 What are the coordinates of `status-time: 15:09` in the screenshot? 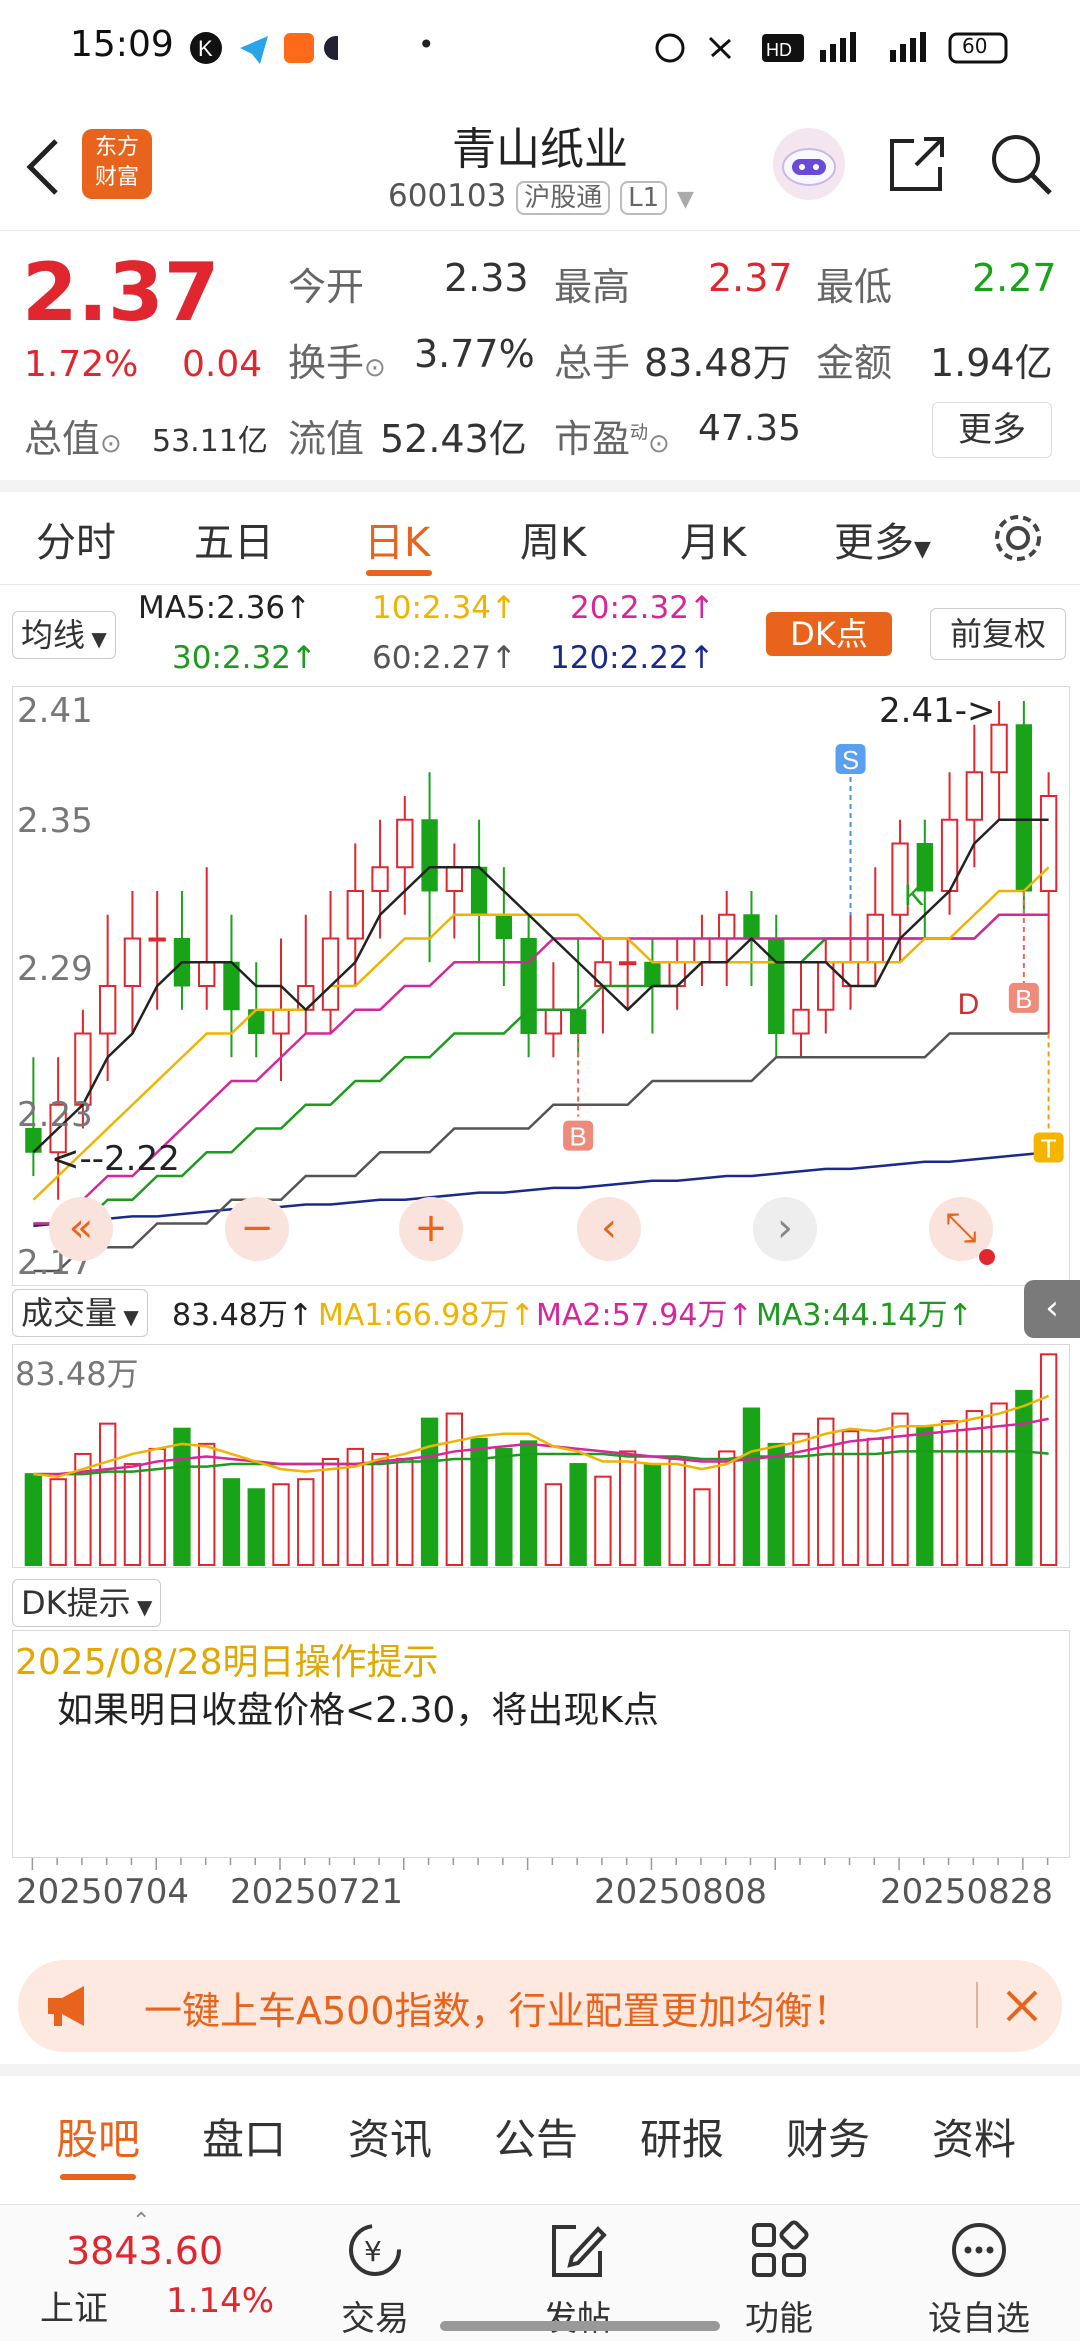 It's located at (122, 44).